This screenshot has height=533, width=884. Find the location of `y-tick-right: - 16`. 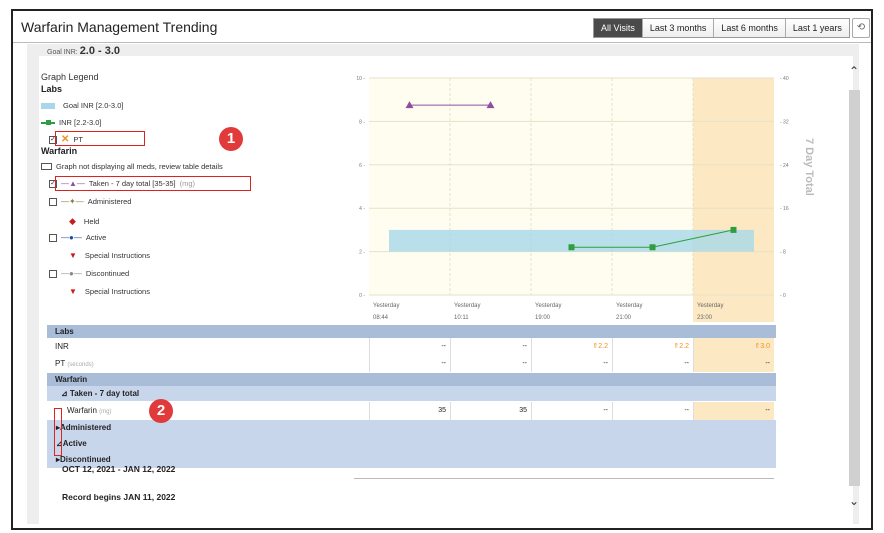

y-tick-right: - 16 is located at coordinates (784, 209).